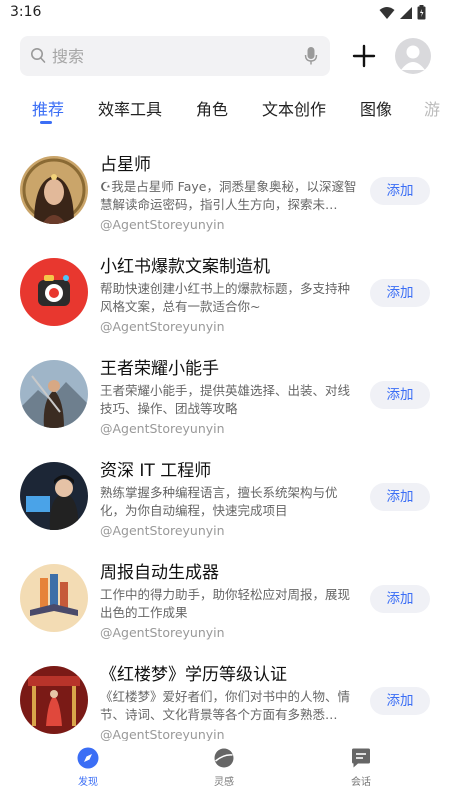 This screenshot has height=799, width=450. I want to click on agent-title: 周报自动生成器, so click(159, 573).